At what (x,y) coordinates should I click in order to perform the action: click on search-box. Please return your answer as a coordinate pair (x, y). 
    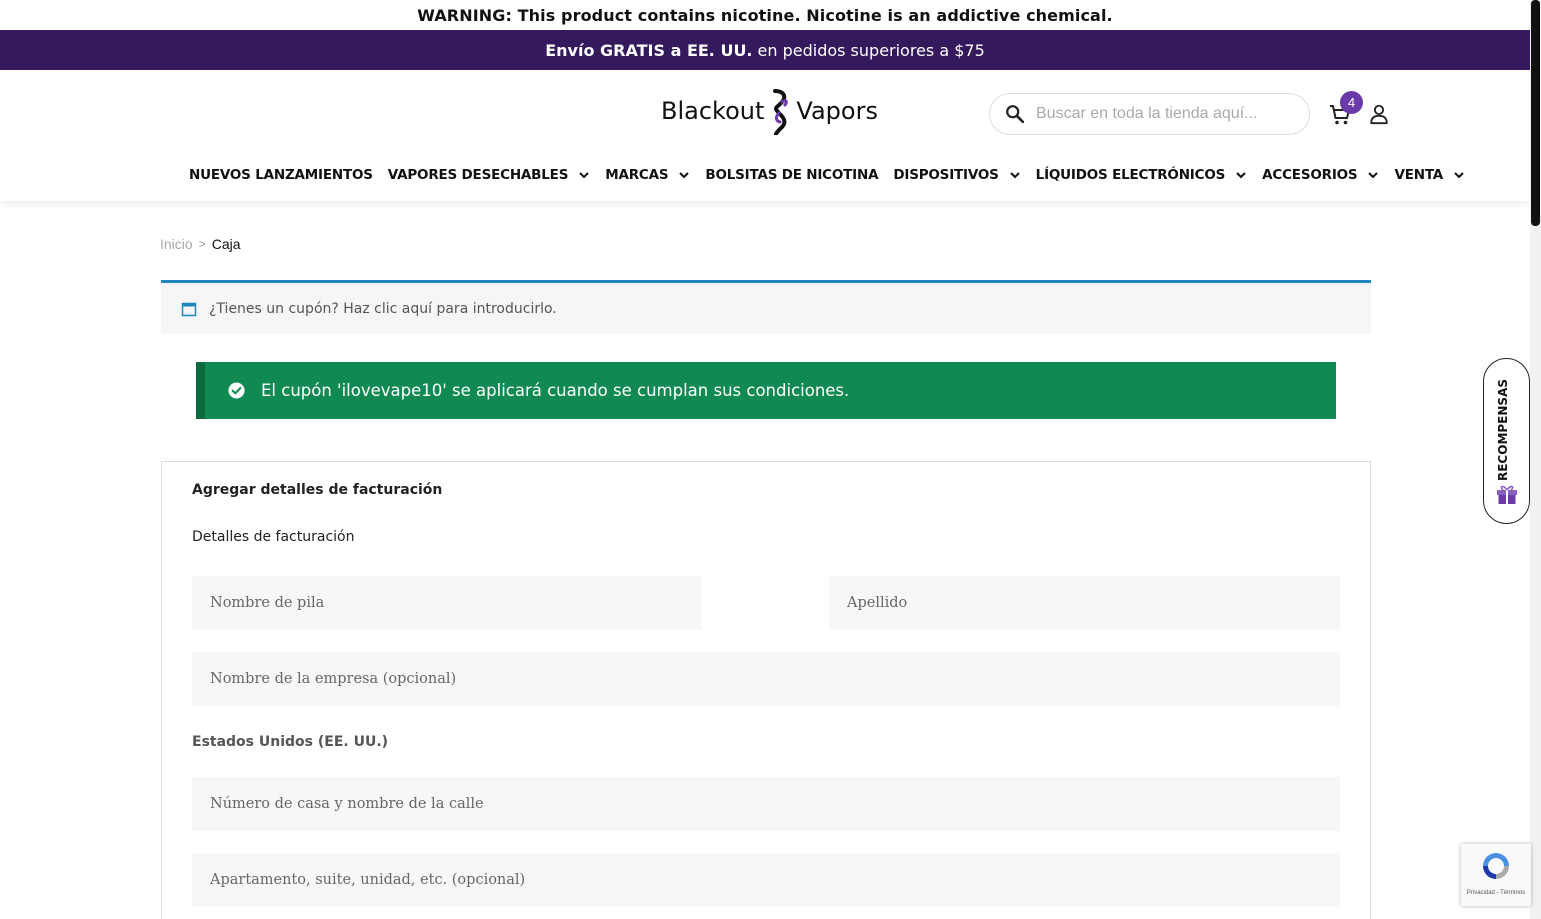
    Looking at the image, I should click on (1149, 114).